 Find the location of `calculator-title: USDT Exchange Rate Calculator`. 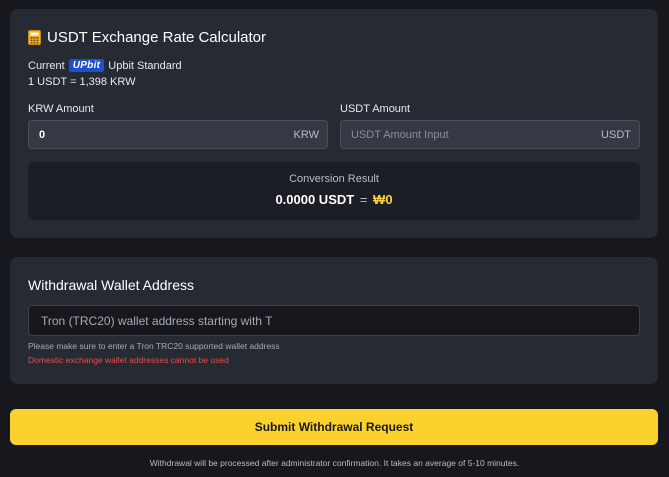

calculator-title: USDT Exchange Rate Calculator is located at coordinates (147, 37).